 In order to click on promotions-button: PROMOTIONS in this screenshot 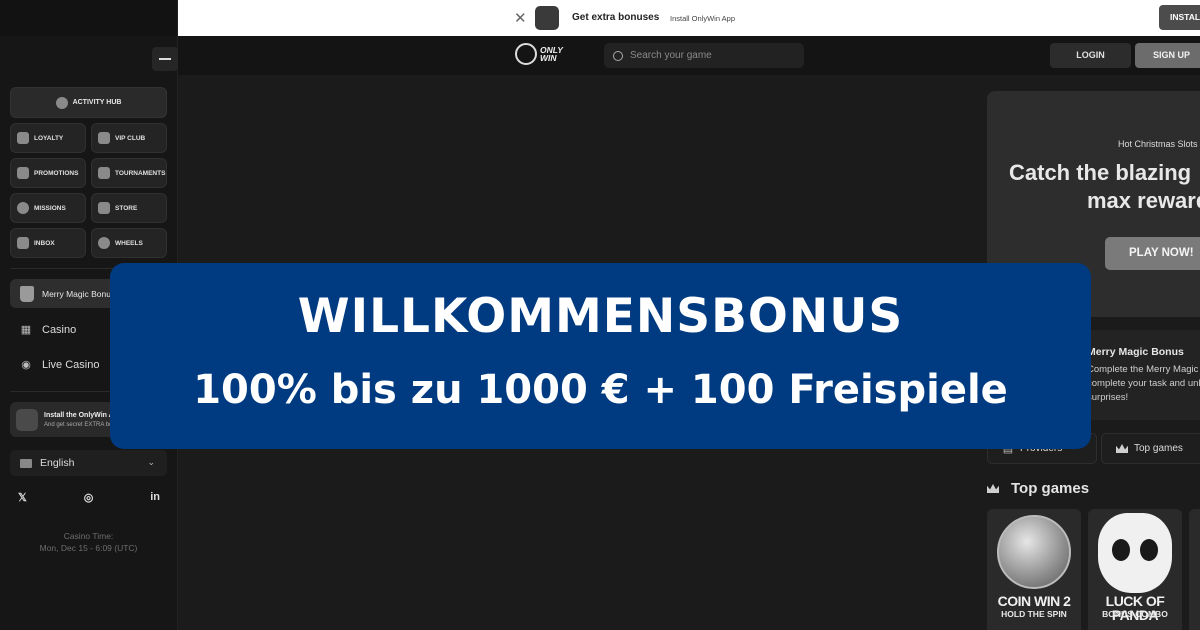, I will do `click(48, 173)`.